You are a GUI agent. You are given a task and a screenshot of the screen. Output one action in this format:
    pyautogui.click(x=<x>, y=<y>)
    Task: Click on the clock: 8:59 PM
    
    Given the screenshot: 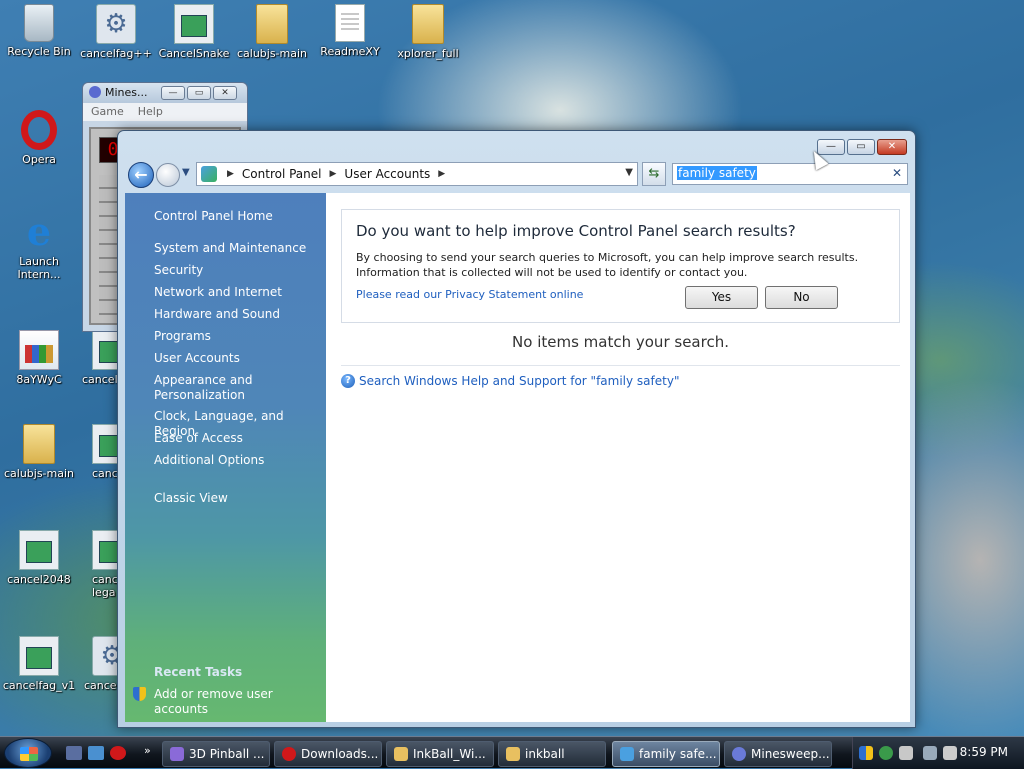 What is the action you would take?
    pyautogui.click(x=984, y=752)
    